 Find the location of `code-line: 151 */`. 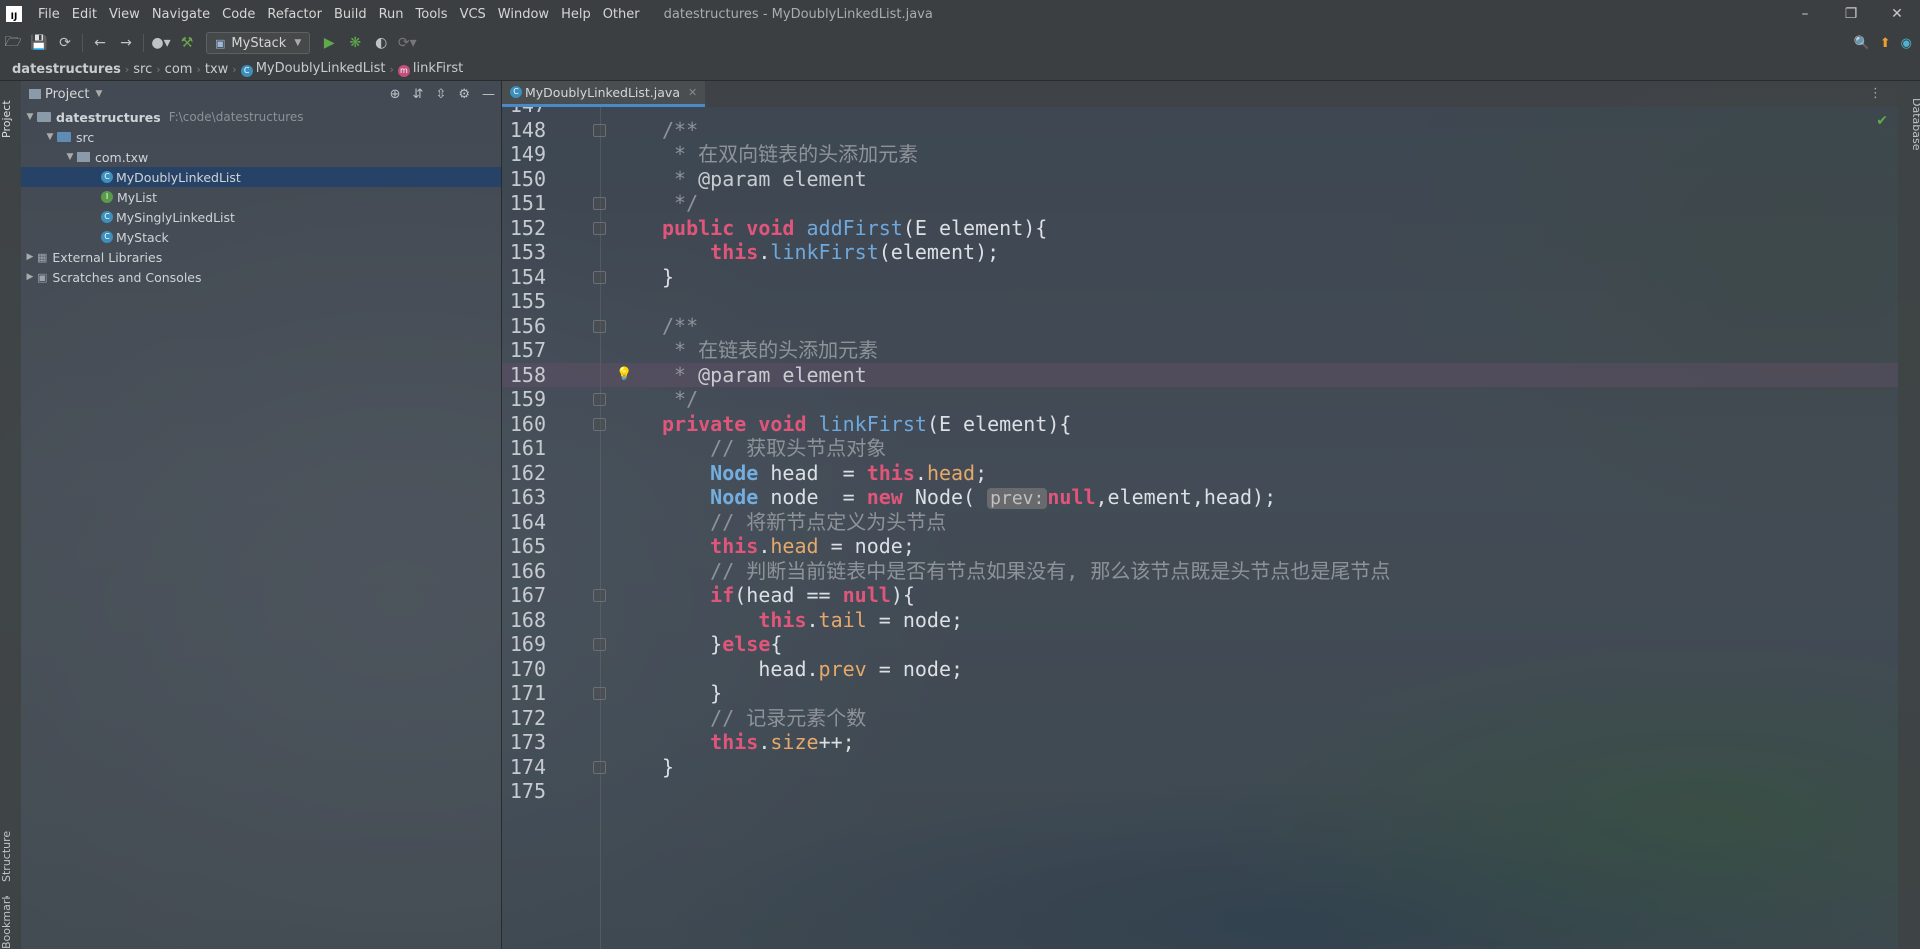

code-line: 151 */ is located at coordinates (1200, 203).